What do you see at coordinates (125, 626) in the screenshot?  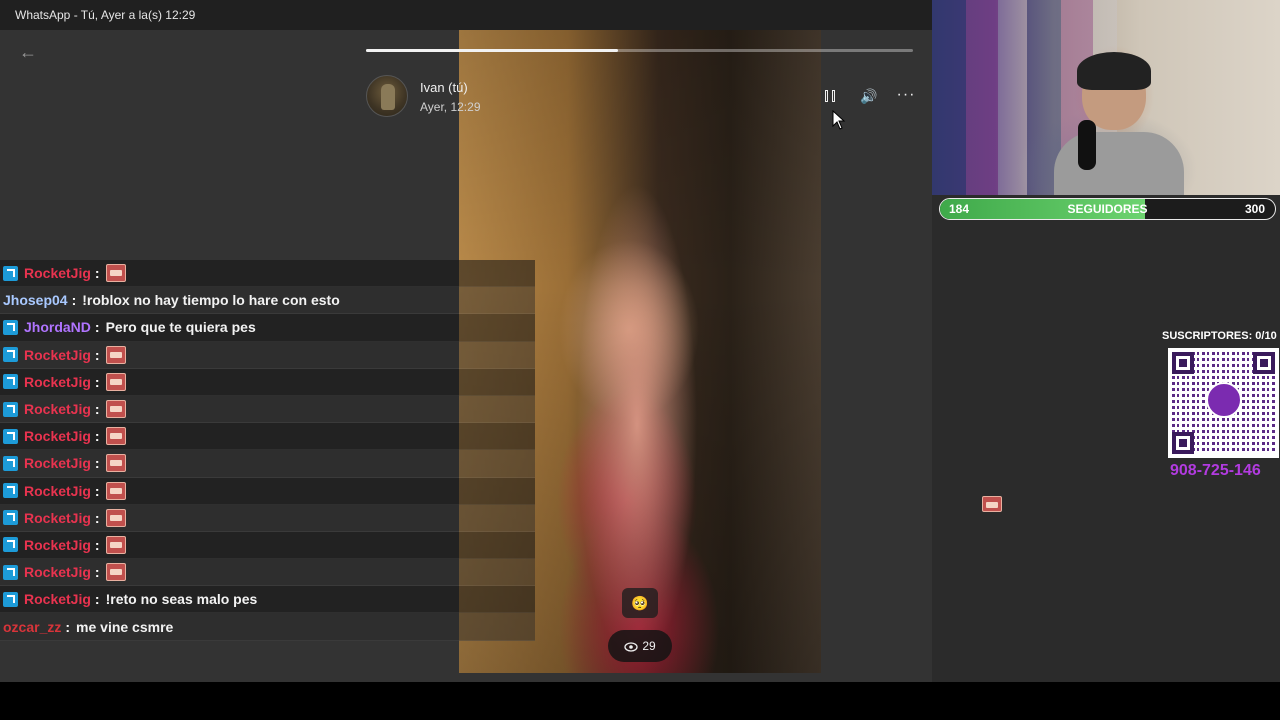 I see `chat-text: me vine csmre` at bounding box center [125, 626].